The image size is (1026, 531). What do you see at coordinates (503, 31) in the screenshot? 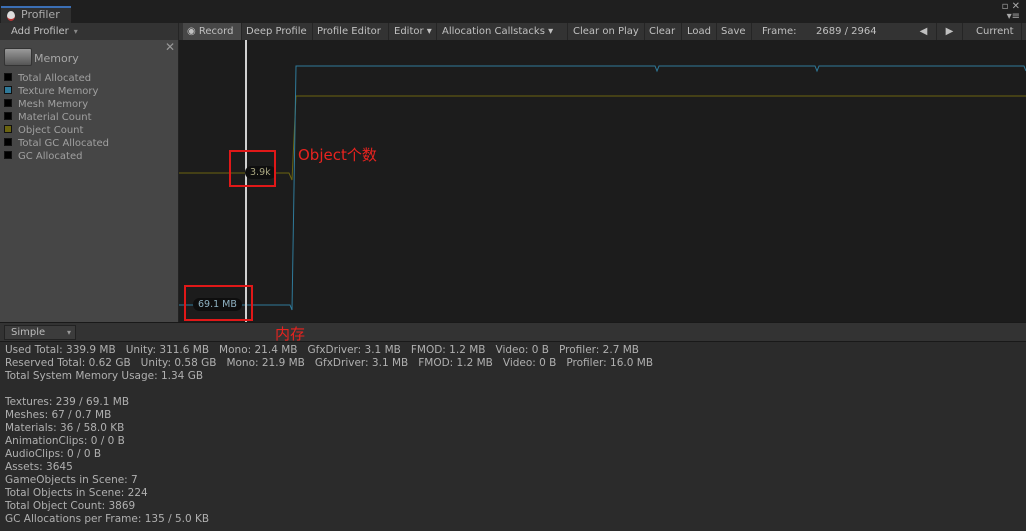
I see `allocation-callstacks-dropdown: Allocation Callstacks ▾` at bounding box center [503, 31].